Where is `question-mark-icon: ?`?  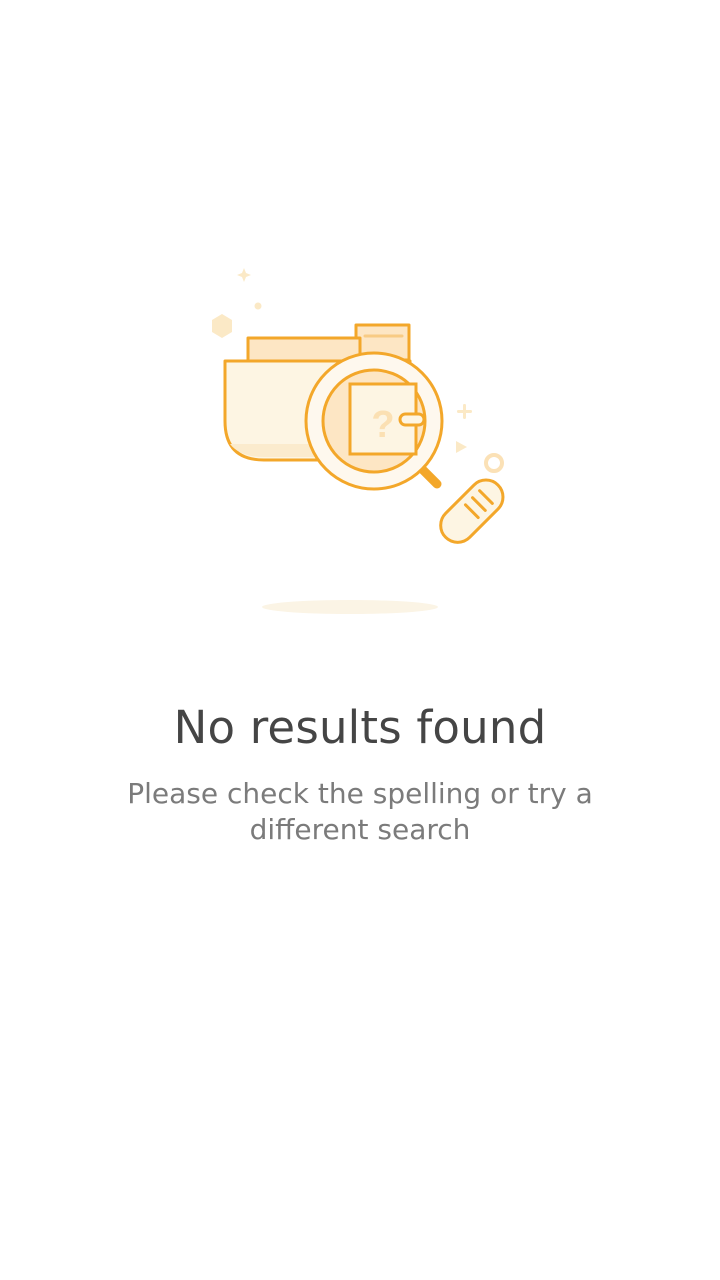
question-mark-icon: ? is located at coordinates (382, 425).